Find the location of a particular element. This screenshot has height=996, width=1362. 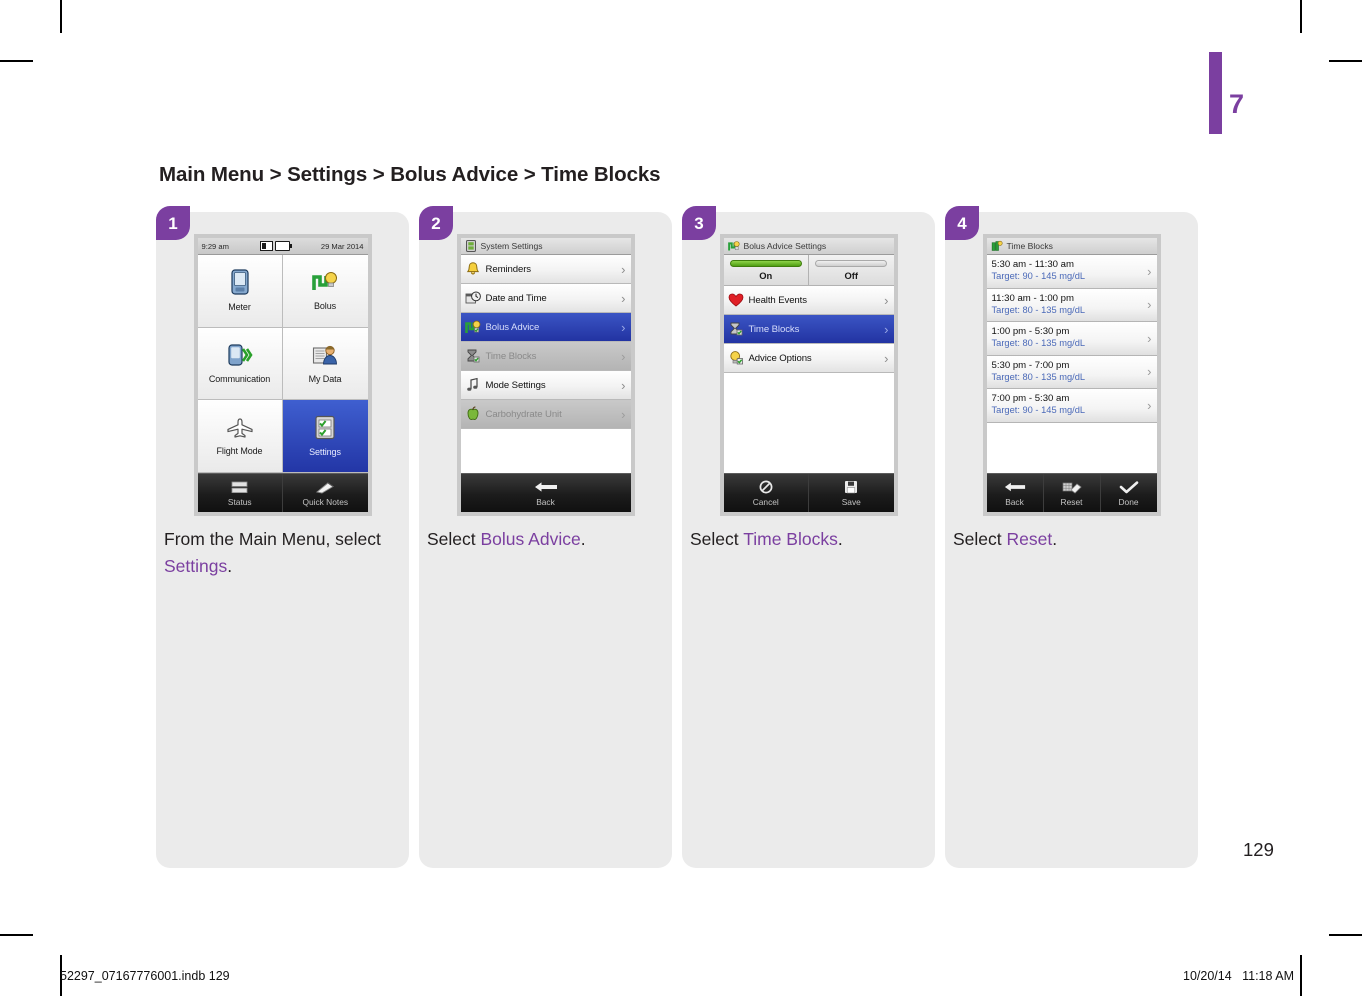

time-block-text: 1:00 pm - 5:30 pm Target: 80 - 135 mg/dL is located at coordinates (1070, 338).